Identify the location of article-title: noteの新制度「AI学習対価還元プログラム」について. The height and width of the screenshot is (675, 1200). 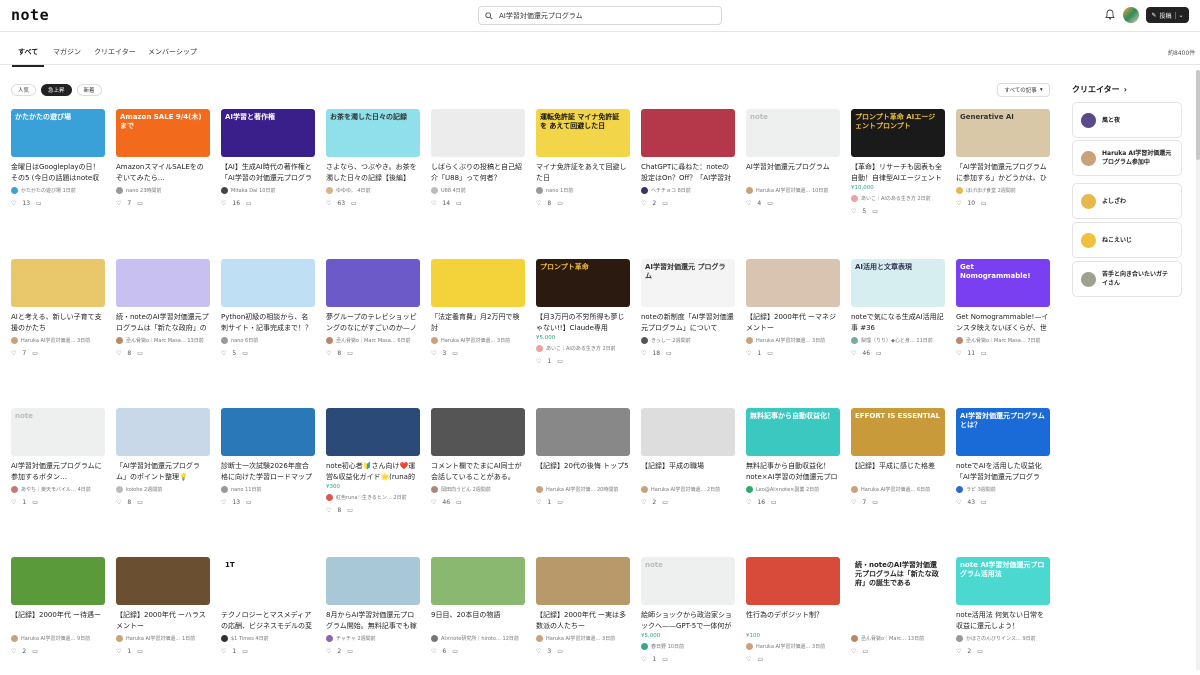
(688, 322).